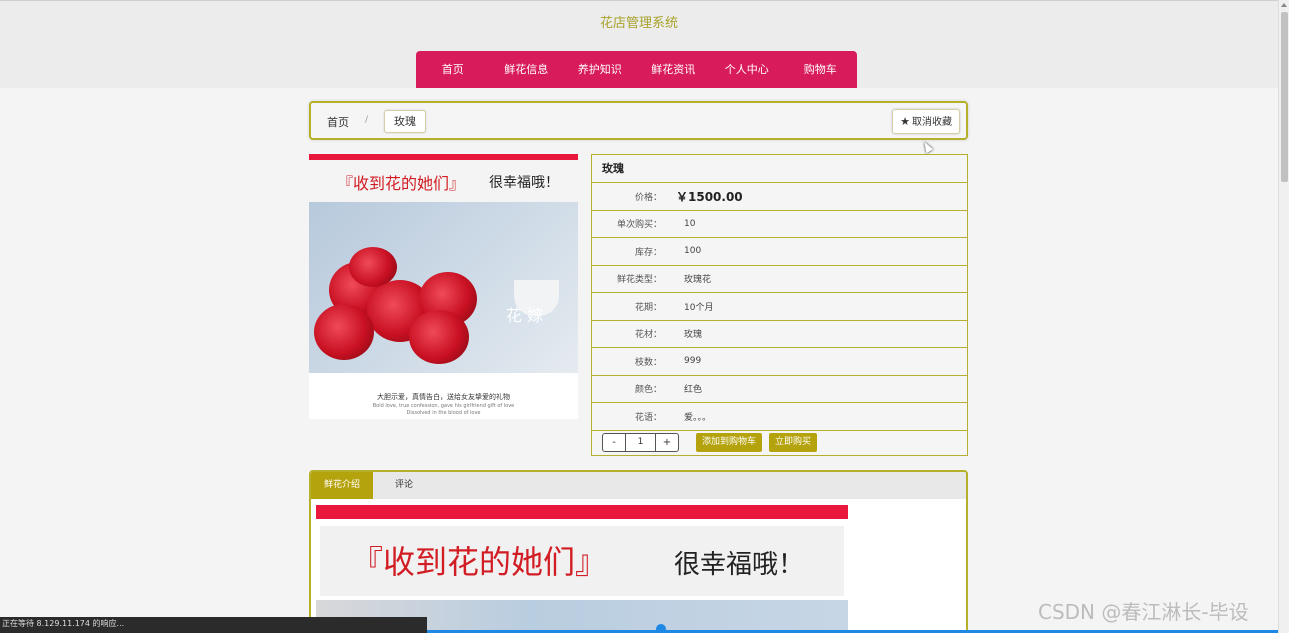  I want to click on info-row-color: 颜色： 红色, so click(779, 389).